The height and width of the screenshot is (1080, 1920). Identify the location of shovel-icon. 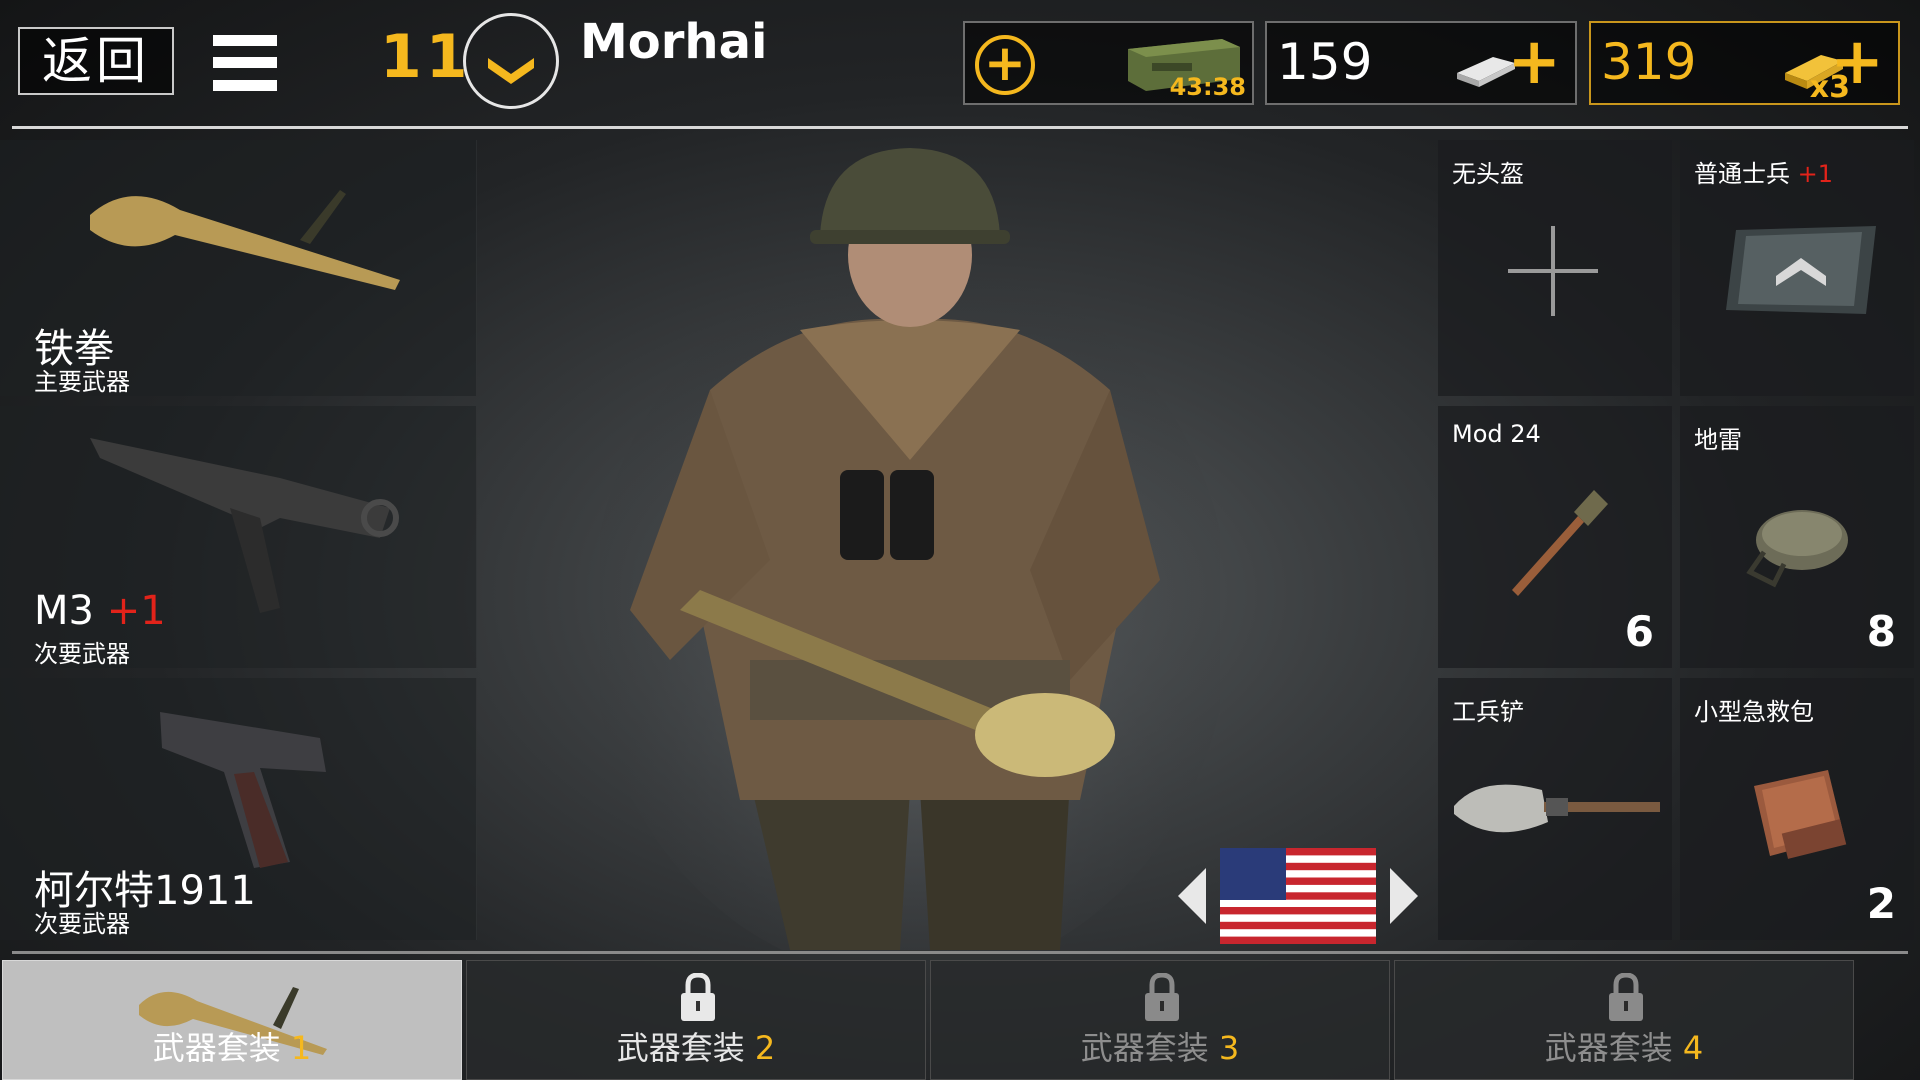
(1557, 808).